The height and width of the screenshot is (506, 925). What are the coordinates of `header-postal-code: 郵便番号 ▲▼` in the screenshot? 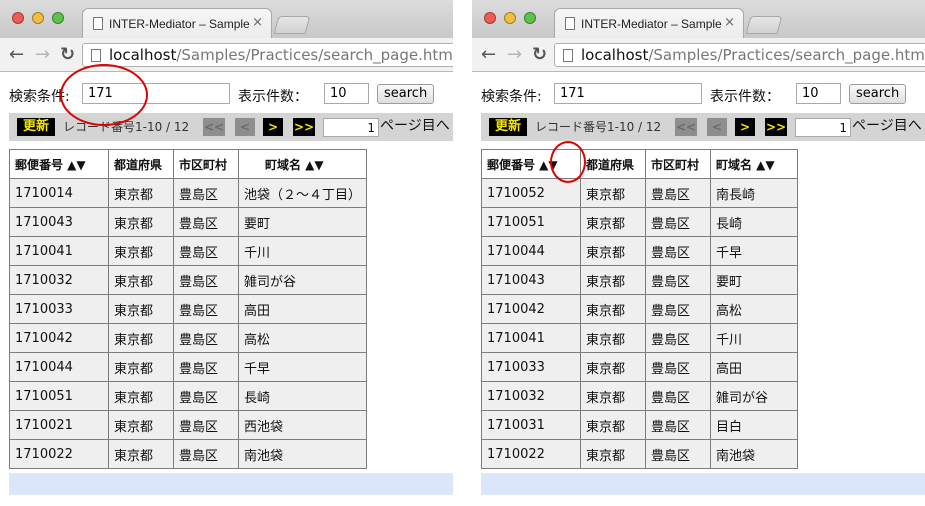 It's located at (59, 164).